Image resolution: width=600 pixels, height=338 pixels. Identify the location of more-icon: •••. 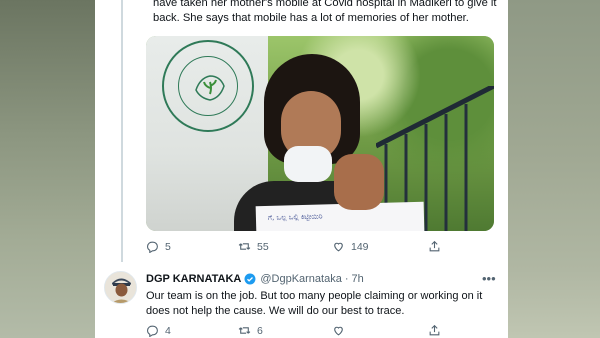
(489, 278).